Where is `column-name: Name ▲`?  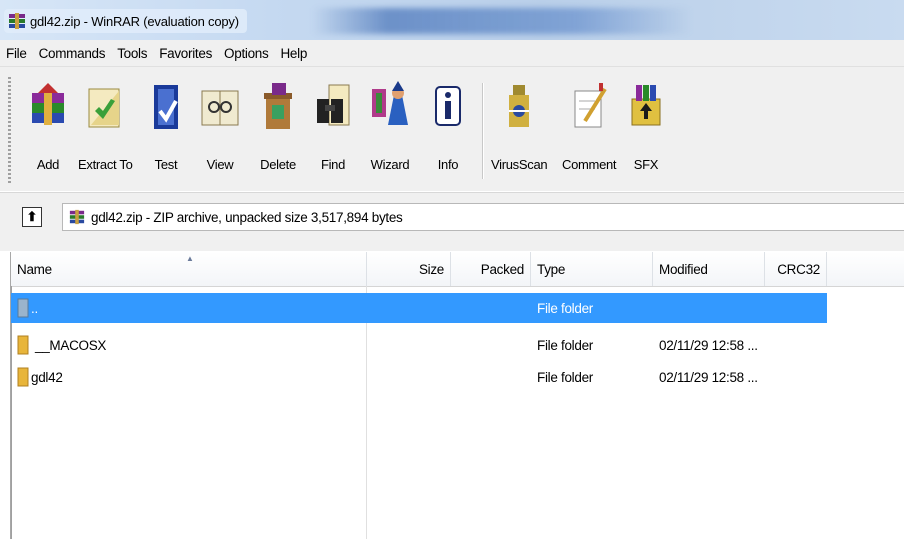 column-name: Name ▲ is located at coordinates (189, 269).